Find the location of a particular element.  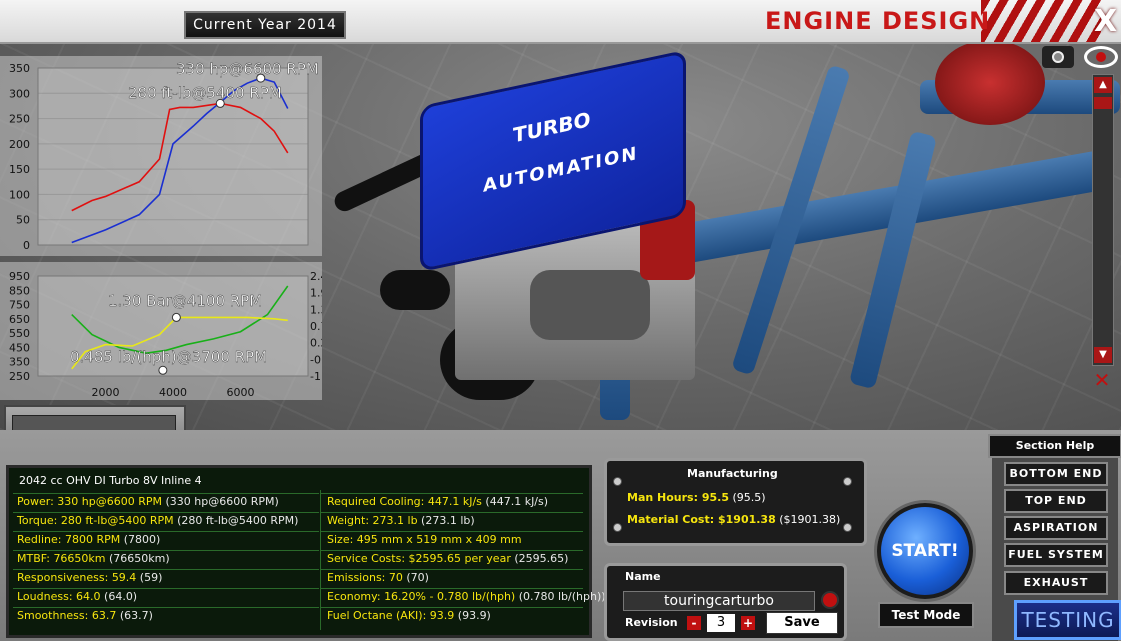

y-right-tick-label: 0.7 is located at coordinates (316, 326).